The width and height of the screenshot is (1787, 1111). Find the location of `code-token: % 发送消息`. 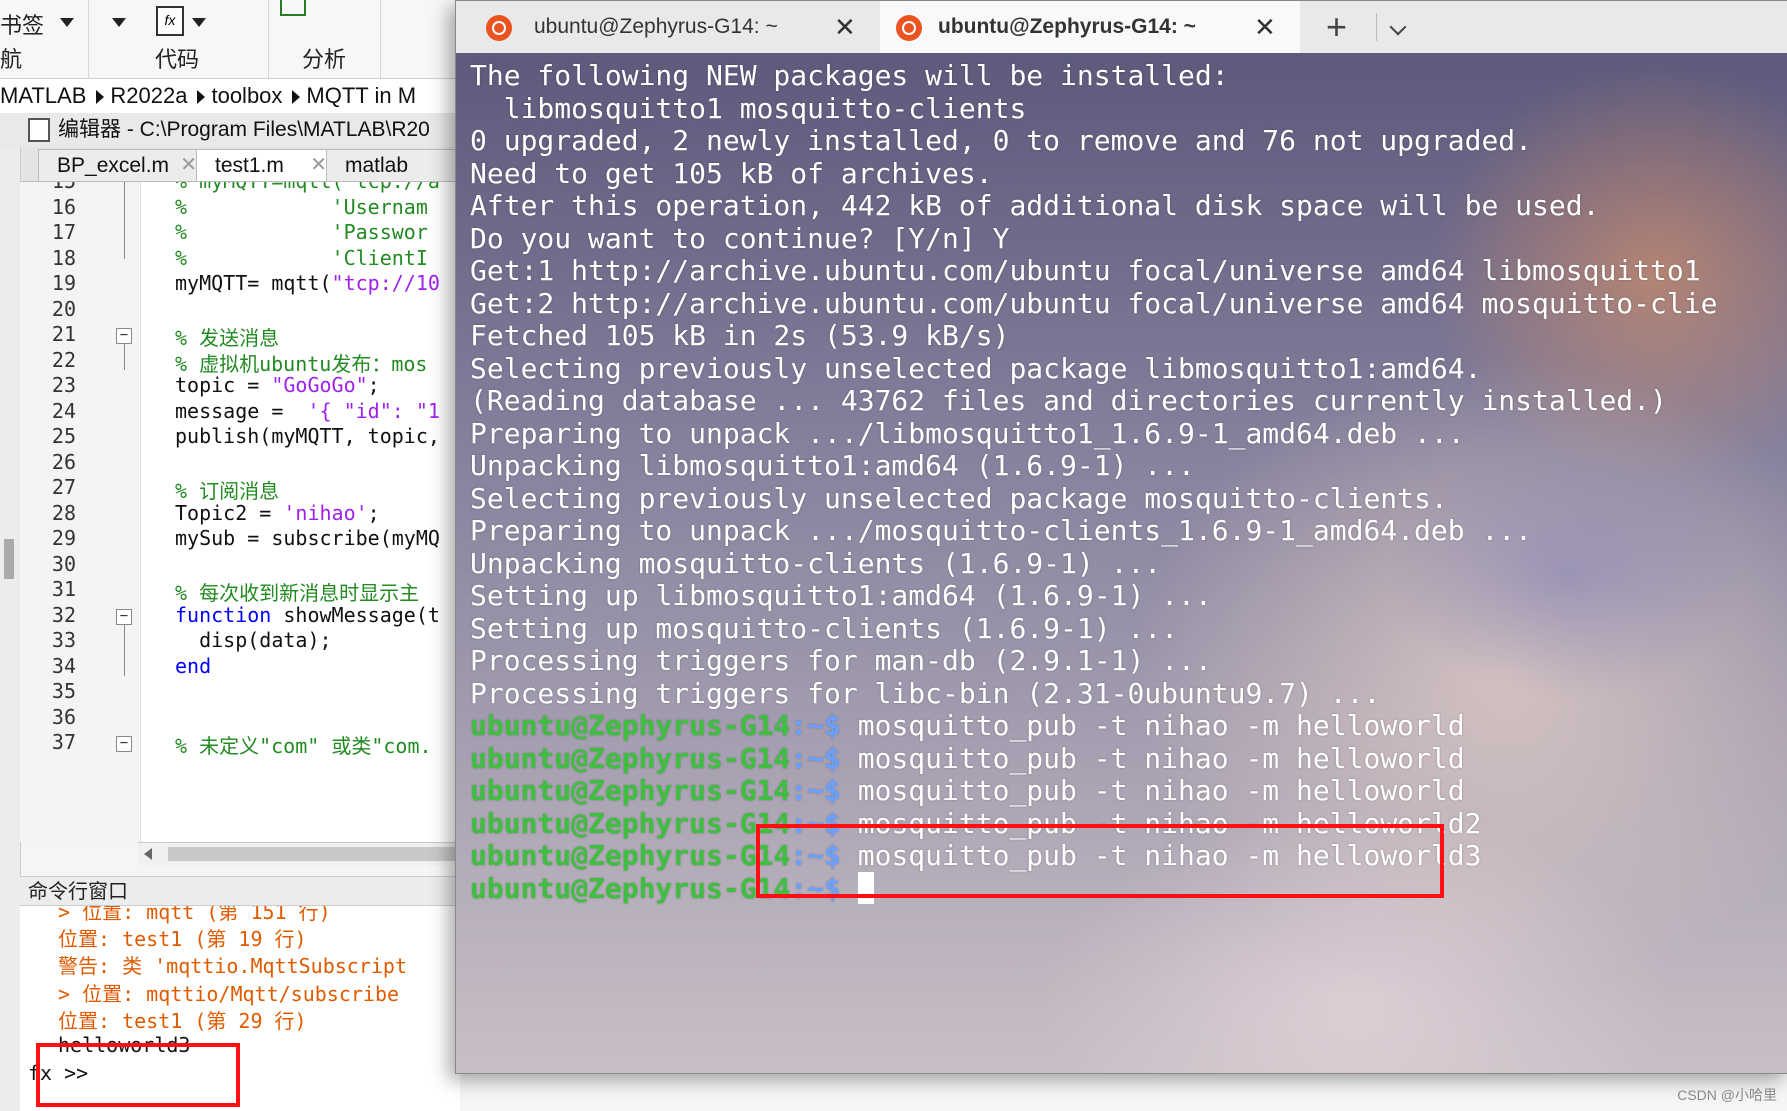

code-token: % 发送消息 is located at coordinates (227, 338).